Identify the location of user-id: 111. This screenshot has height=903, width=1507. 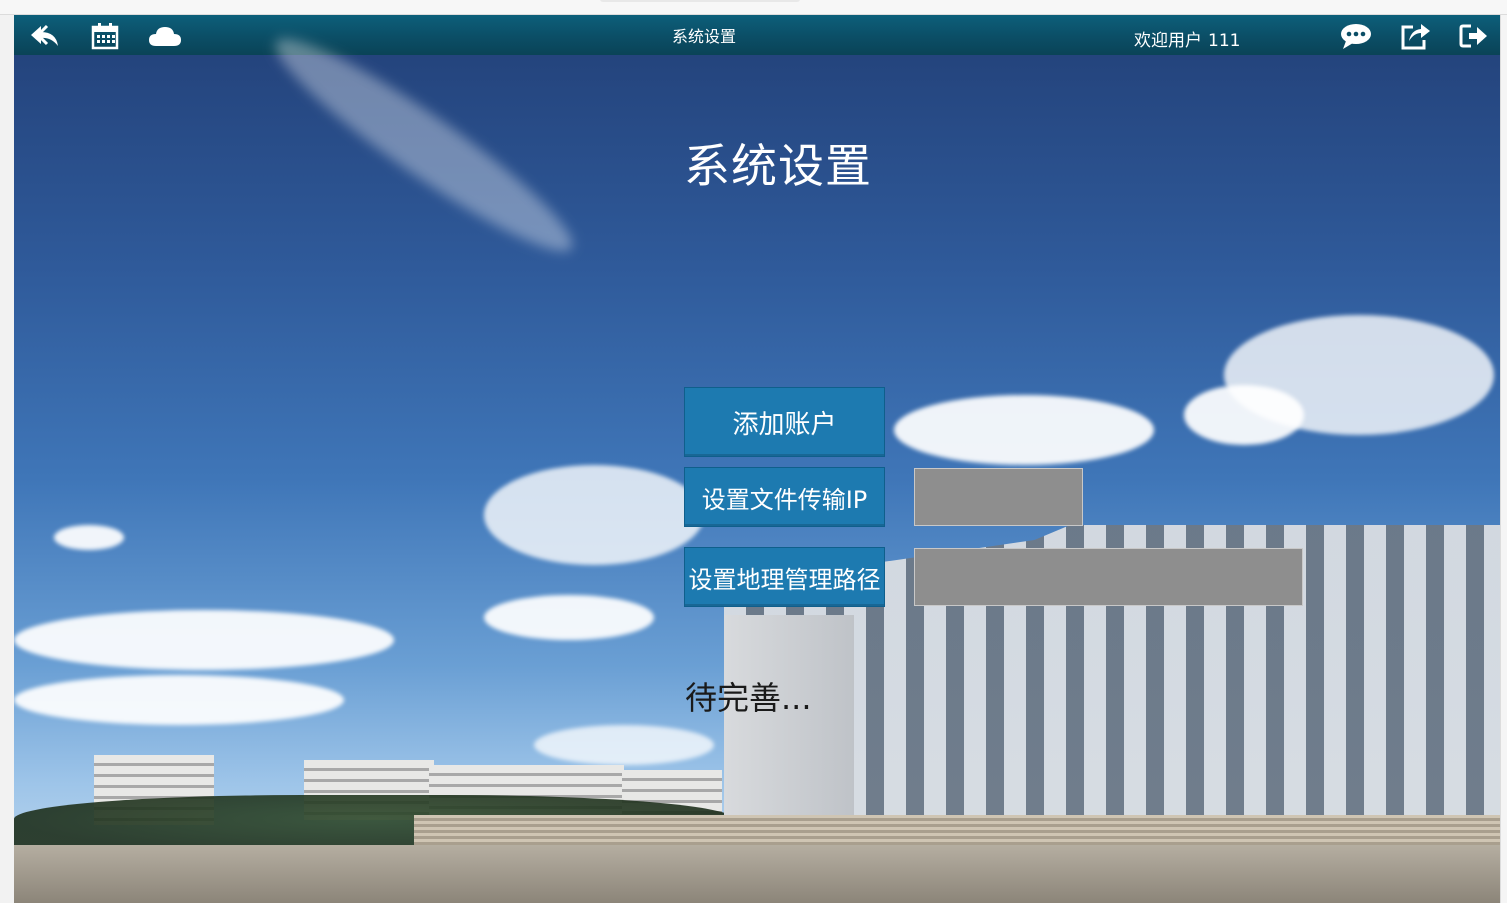
(1224, 41).